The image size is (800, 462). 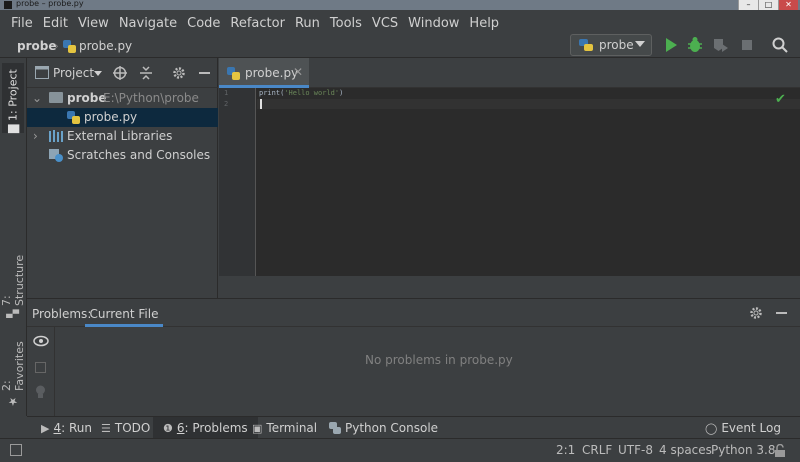 What do you see at coordinates (257, 23) in the screenshot?
I see `menu-refactor: Refactor` at bounding box center [257, 23].